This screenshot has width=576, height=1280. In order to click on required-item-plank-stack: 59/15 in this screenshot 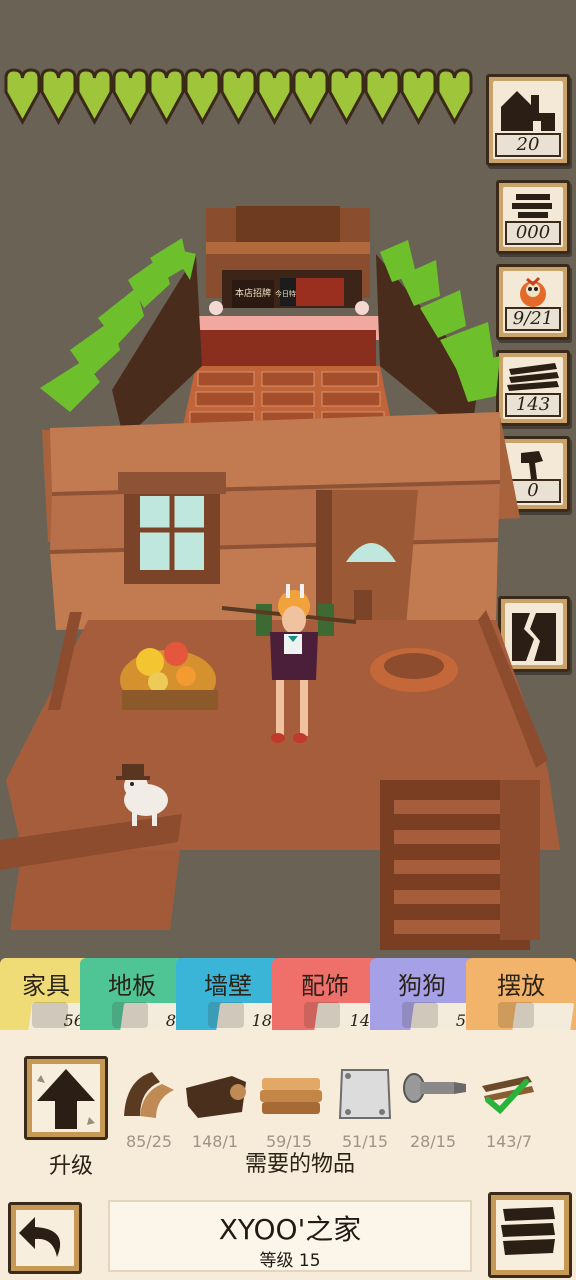, I will do `click(290, 1111)`.